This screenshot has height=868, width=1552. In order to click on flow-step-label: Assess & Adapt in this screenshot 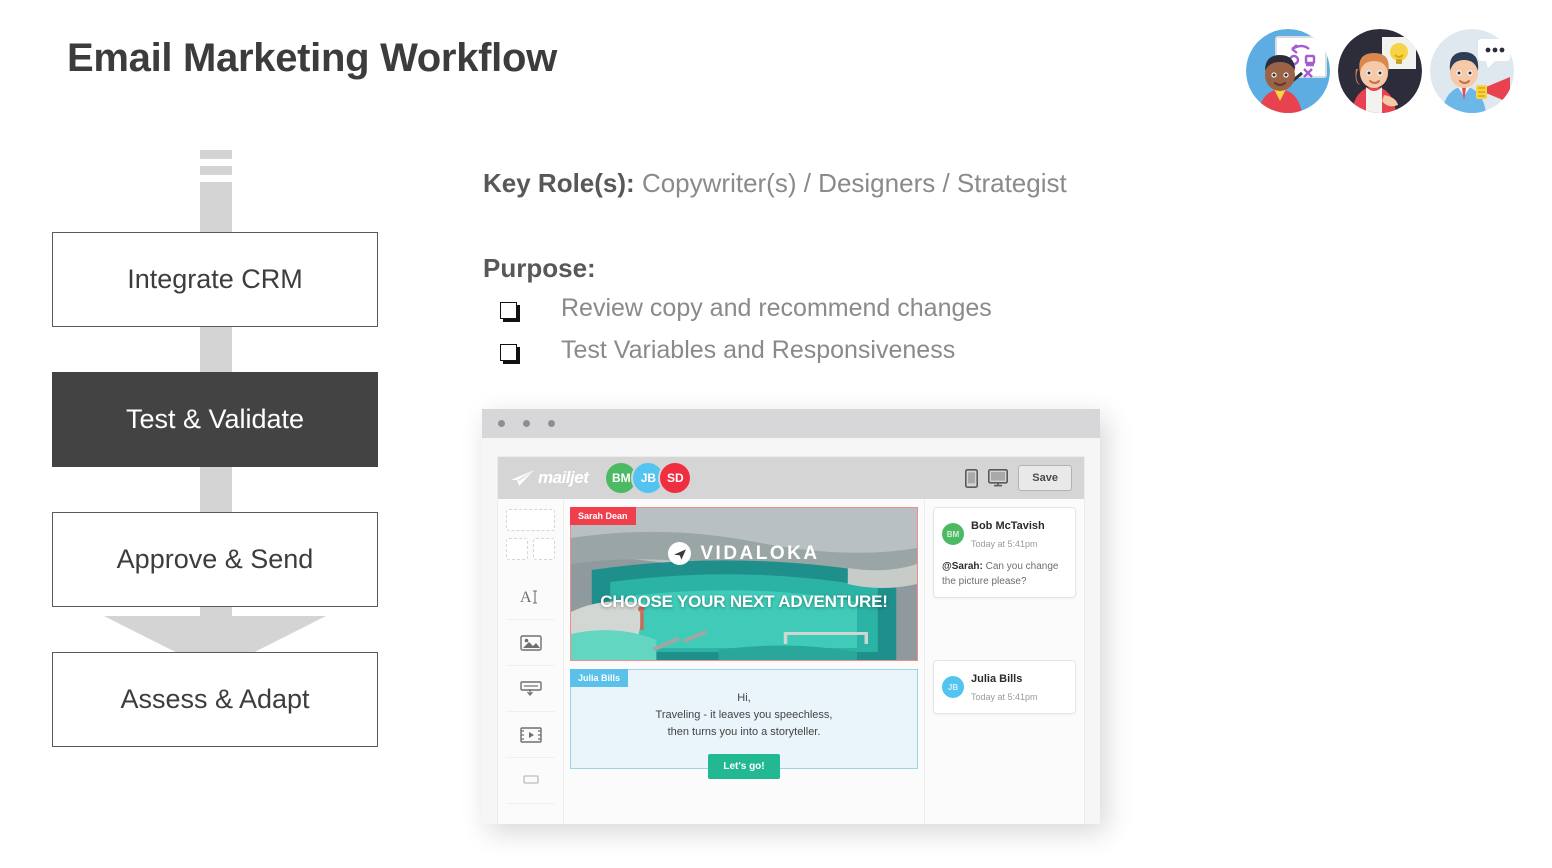, I will do `click(215, 699)`.